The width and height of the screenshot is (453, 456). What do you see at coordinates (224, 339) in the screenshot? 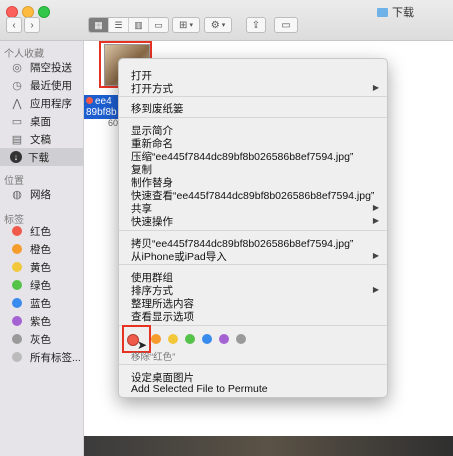
I see `tag-color-purple` at bounding box center [224, 339].